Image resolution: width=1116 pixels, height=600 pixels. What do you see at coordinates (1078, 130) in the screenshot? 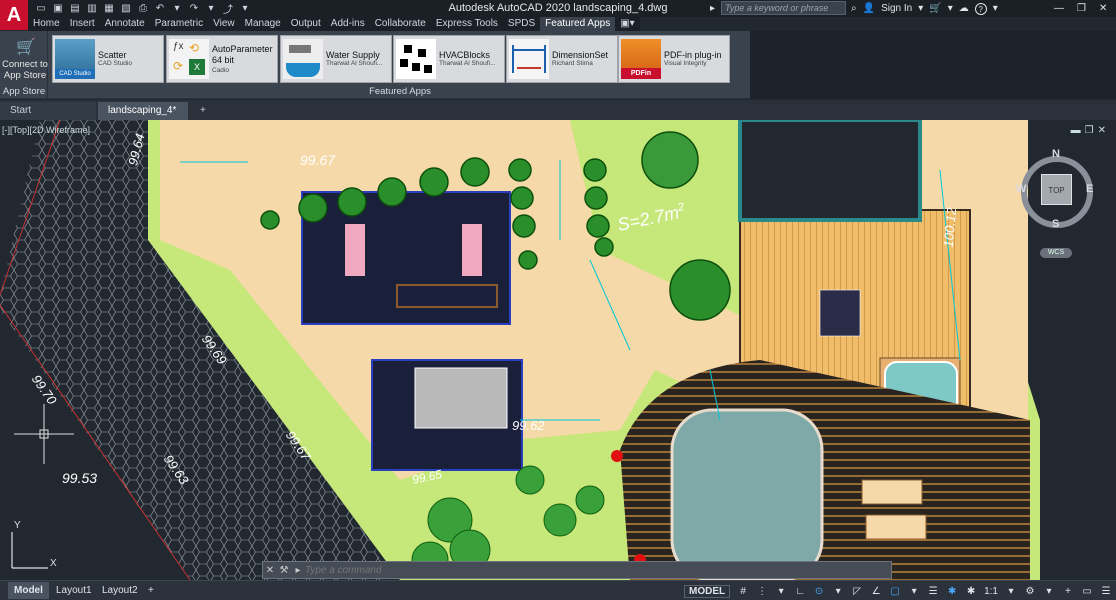
I see `viewport-minimize-icon: ▬` at bounding box center [1078, 130].